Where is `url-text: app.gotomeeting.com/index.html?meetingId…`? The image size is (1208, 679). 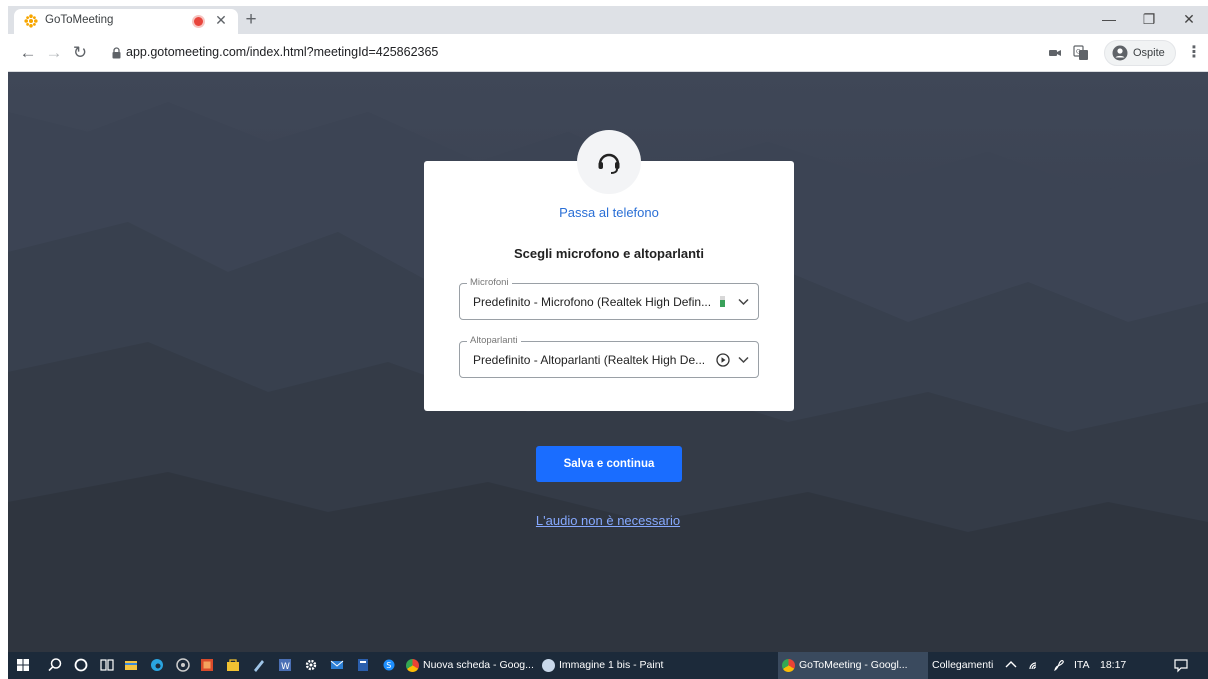 url-text: app.gotomeeting.com/index.html?meetingId… is located at coordinates (282, 52).